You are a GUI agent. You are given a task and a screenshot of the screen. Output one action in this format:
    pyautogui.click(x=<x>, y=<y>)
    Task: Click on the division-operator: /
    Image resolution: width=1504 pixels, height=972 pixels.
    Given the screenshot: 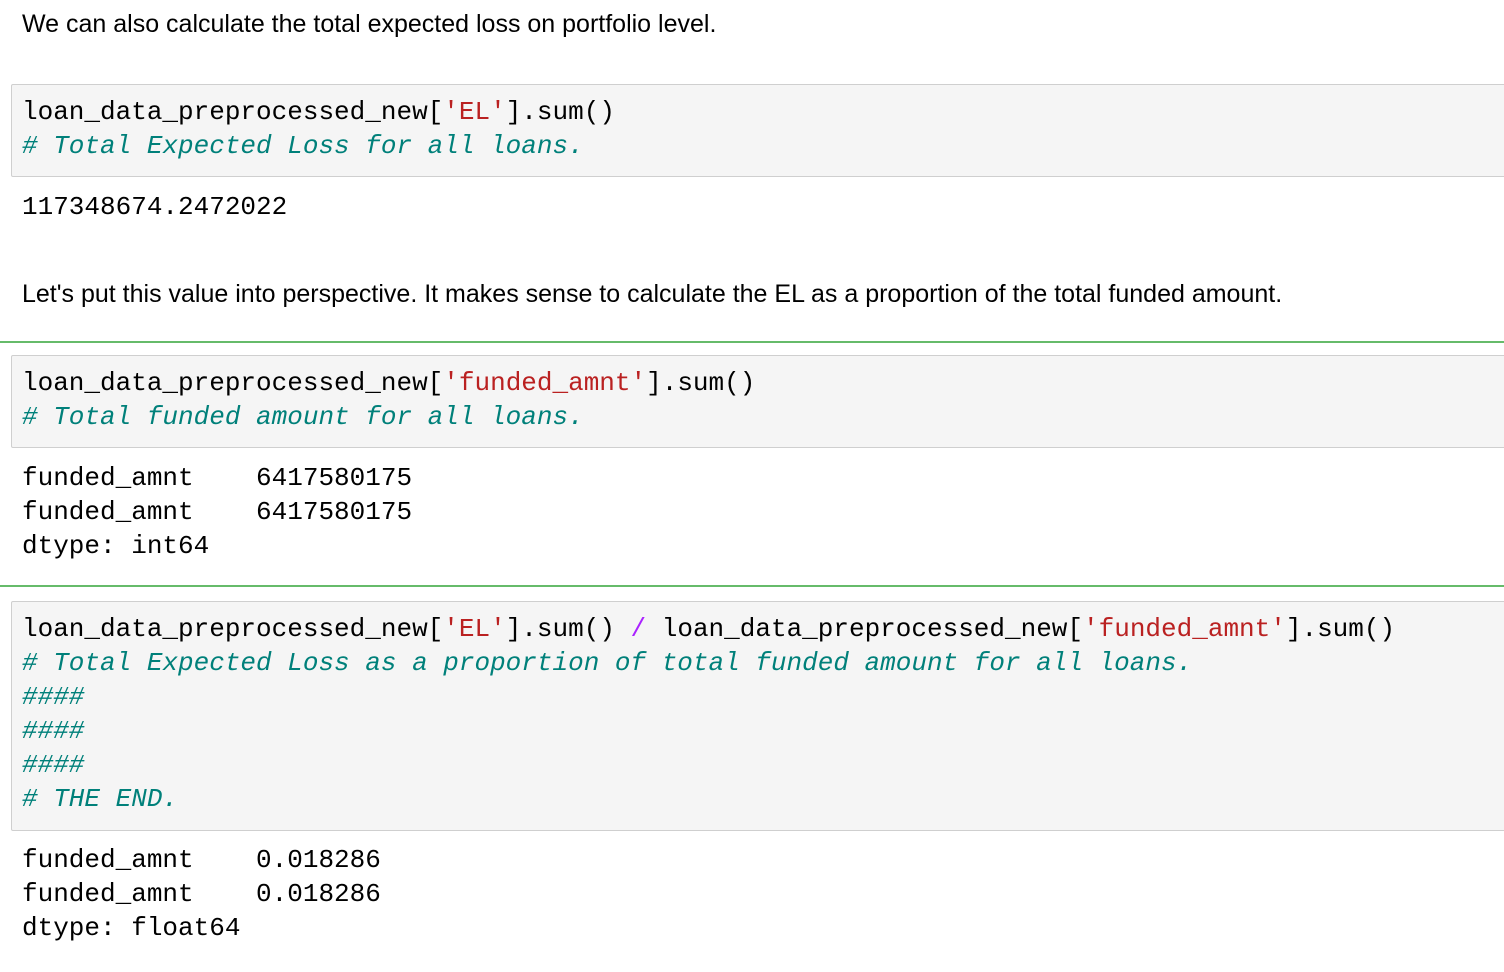 What is the action you would take?
    pyautogui.click(x=638, y=629)
    